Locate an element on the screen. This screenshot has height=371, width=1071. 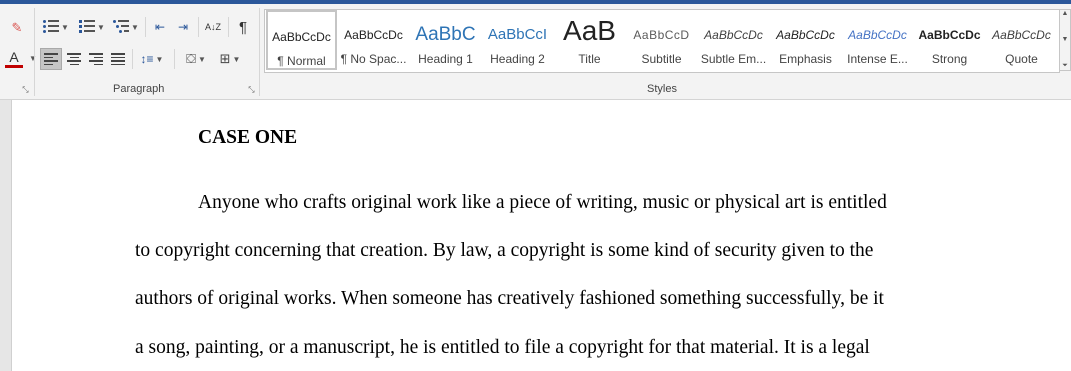
sort-icon: A↓Z is located at coordinates (212, 27).